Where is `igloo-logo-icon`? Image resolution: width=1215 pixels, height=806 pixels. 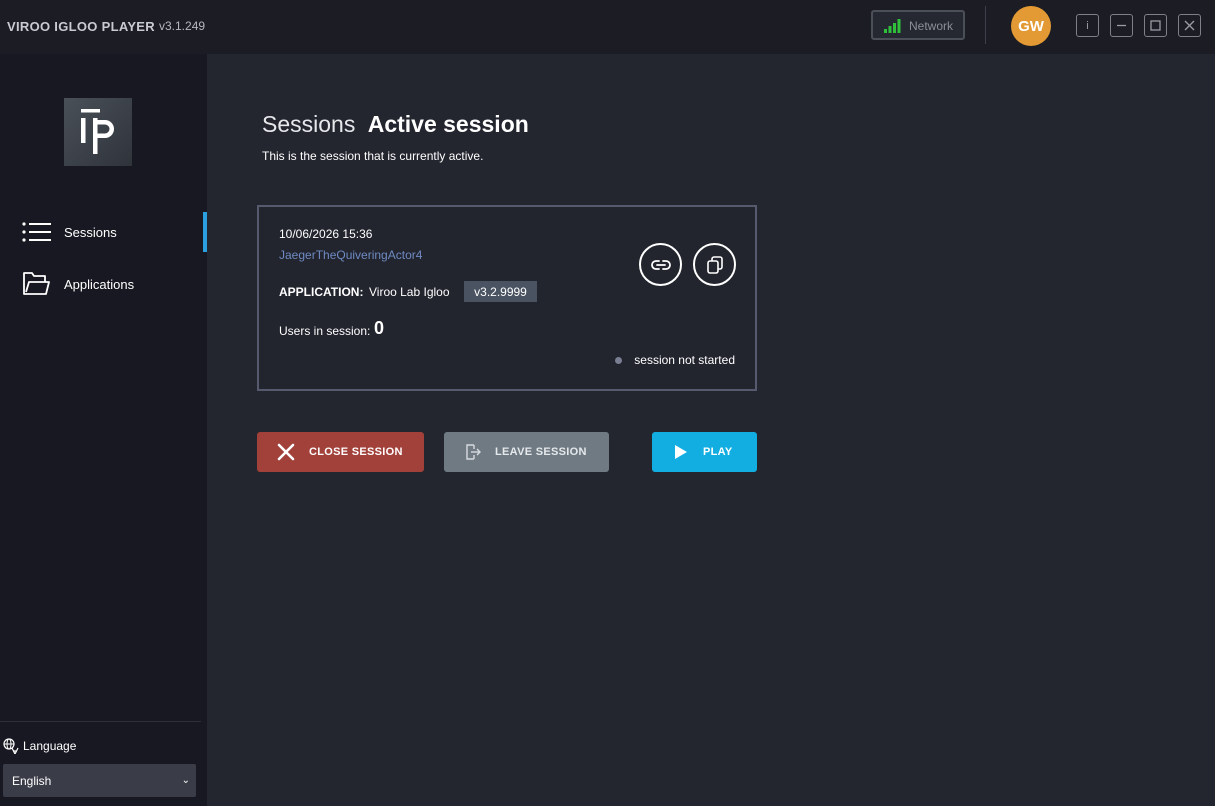
igloo-logo-icon is located at coordinates (97, 131).